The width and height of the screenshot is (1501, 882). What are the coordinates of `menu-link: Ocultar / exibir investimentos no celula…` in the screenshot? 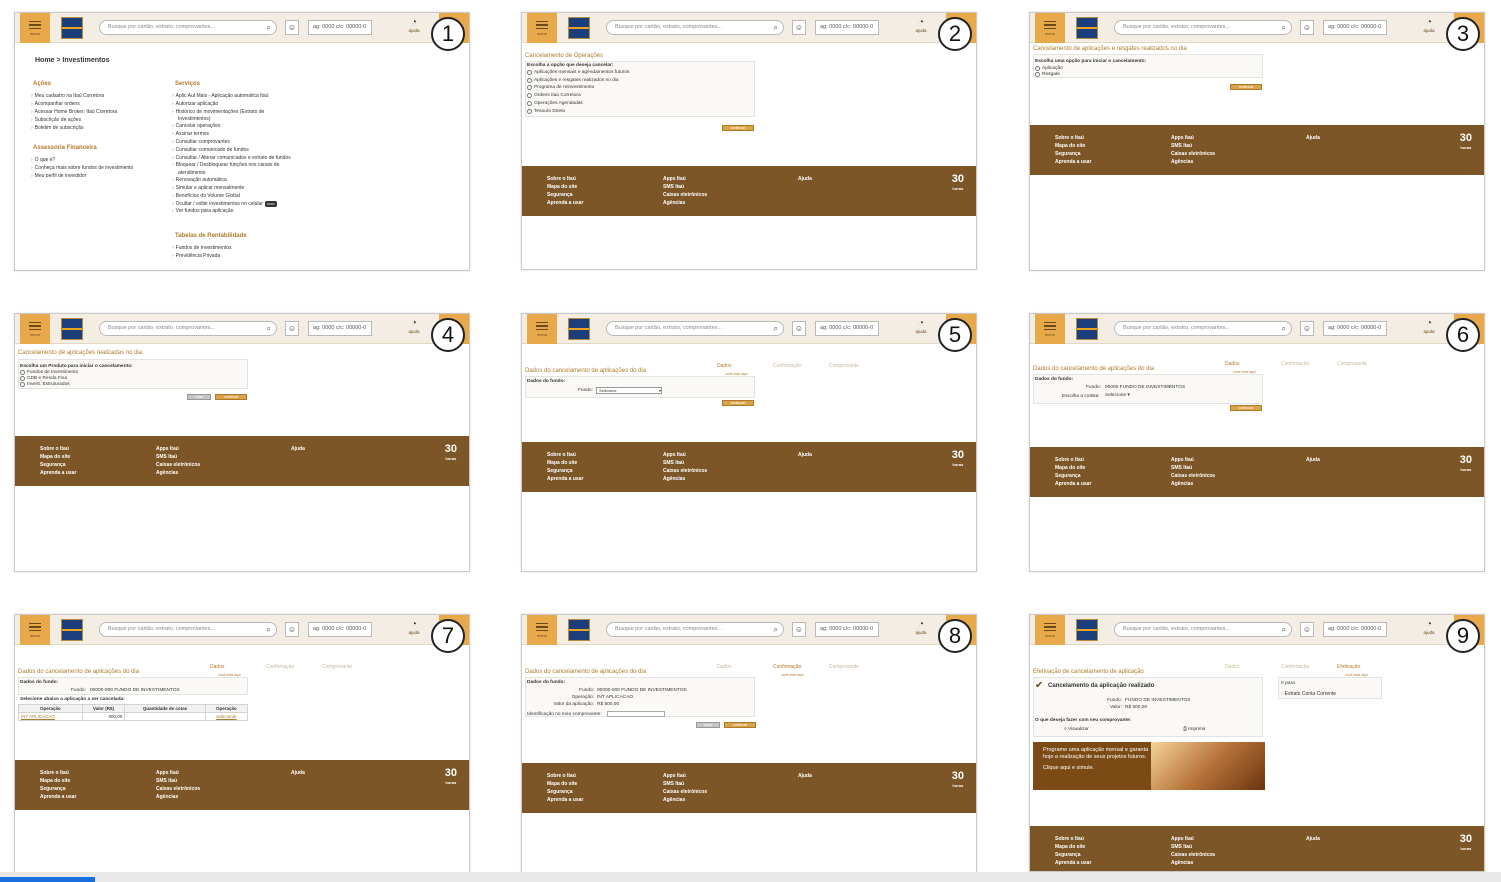 It's located at (224, 203).